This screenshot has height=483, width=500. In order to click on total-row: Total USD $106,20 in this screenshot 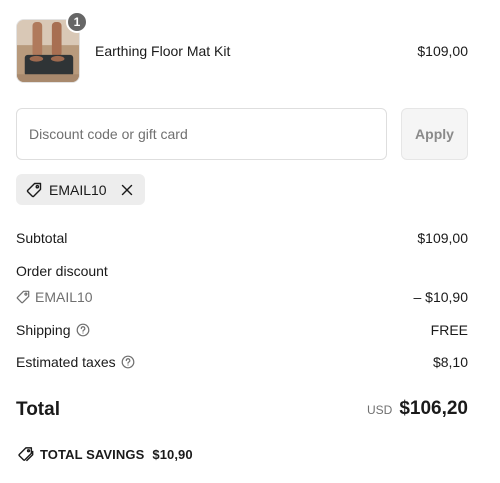, I will do `click(242, 410)`.